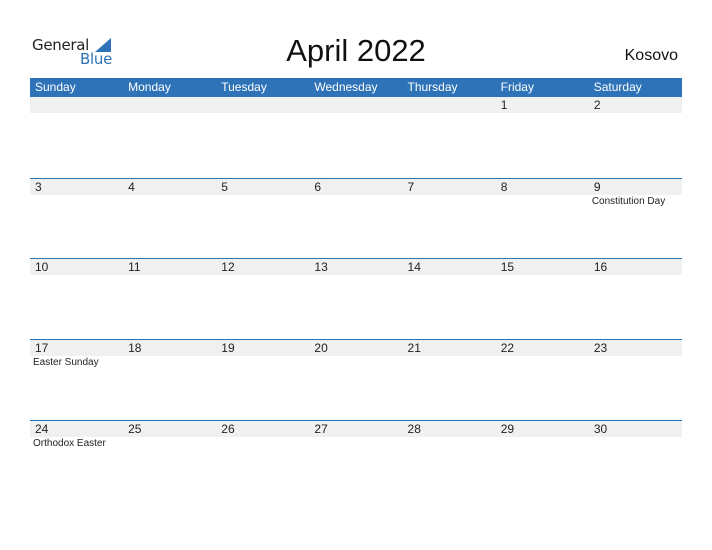 The height and width of the screenshot is (550, 712). What do you see at coordinates (321, 267) in the screenshot?
I see `day-number: 13` at bounding box center [321, 267].